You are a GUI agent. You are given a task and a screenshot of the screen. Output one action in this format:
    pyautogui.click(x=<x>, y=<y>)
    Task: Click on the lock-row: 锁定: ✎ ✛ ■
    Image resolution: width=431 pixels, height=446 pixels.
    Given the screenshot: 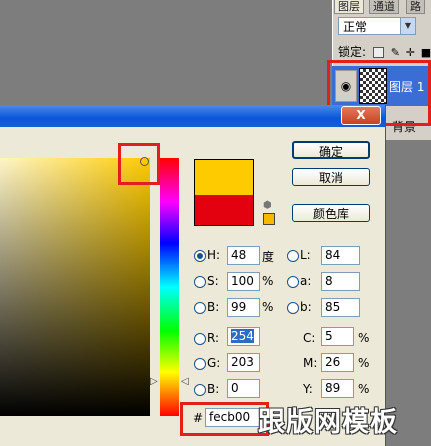 What is the action you would take?
    pyautogui.click(x=384, y=51)
    